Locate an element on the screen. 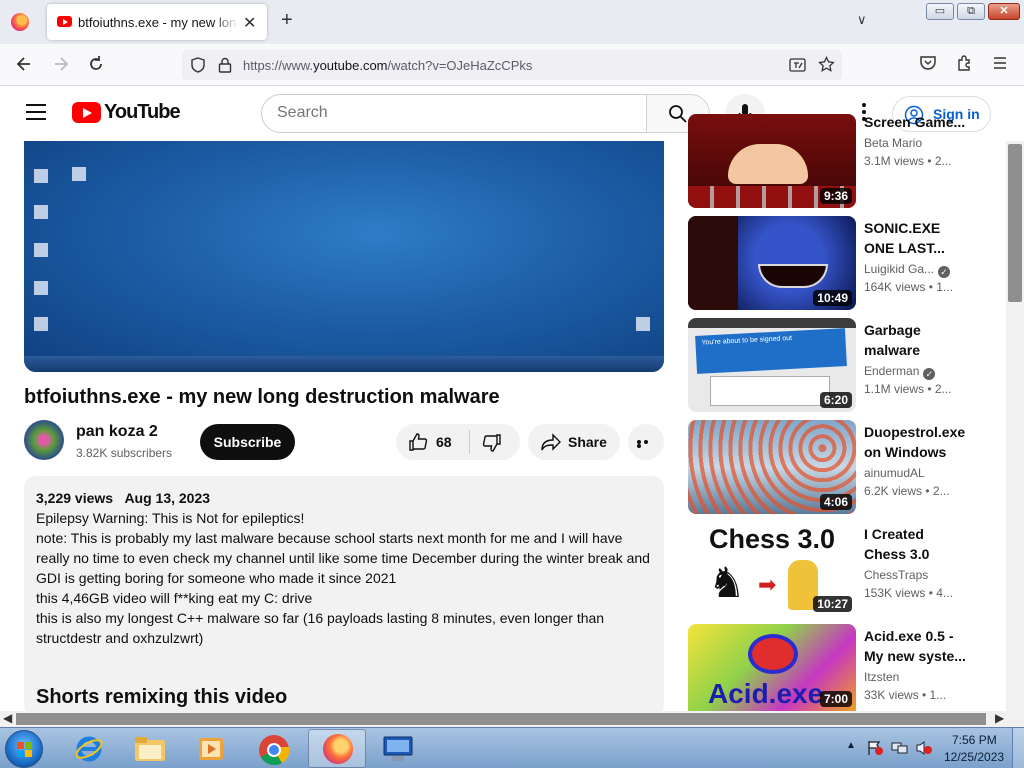 The width and height of the screenshot is (1024, 768). extensions-puzzle-icon is located at coordinates (965, 63).